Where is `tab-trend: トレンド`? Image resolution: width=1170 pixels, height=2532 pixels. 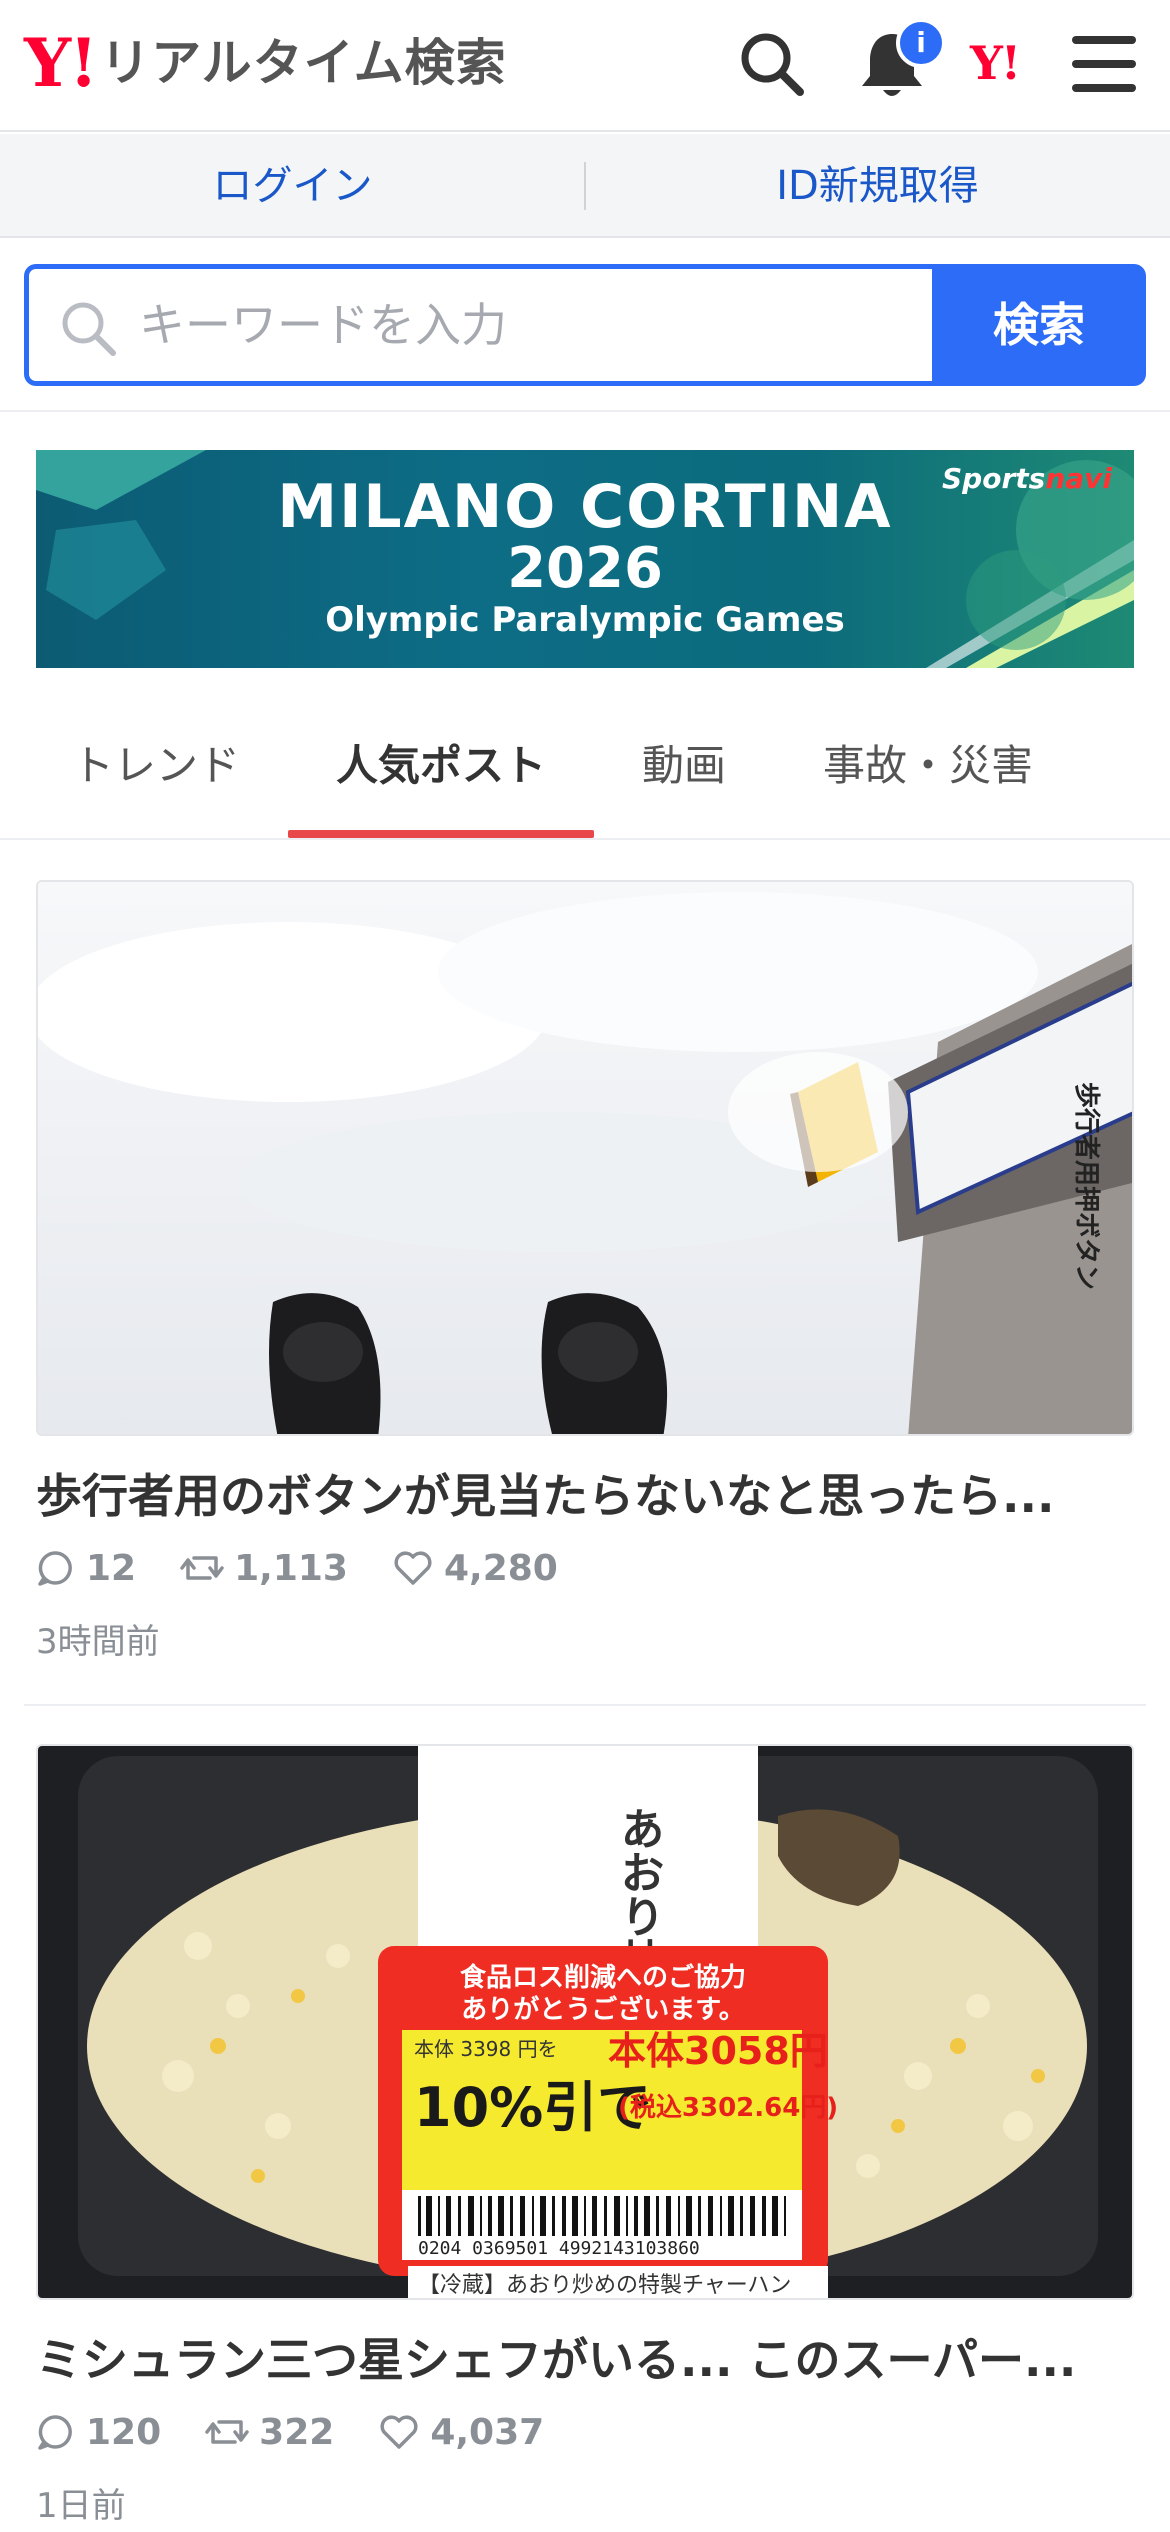
tab-trend: トレンド is located at coordinates (156, 770).